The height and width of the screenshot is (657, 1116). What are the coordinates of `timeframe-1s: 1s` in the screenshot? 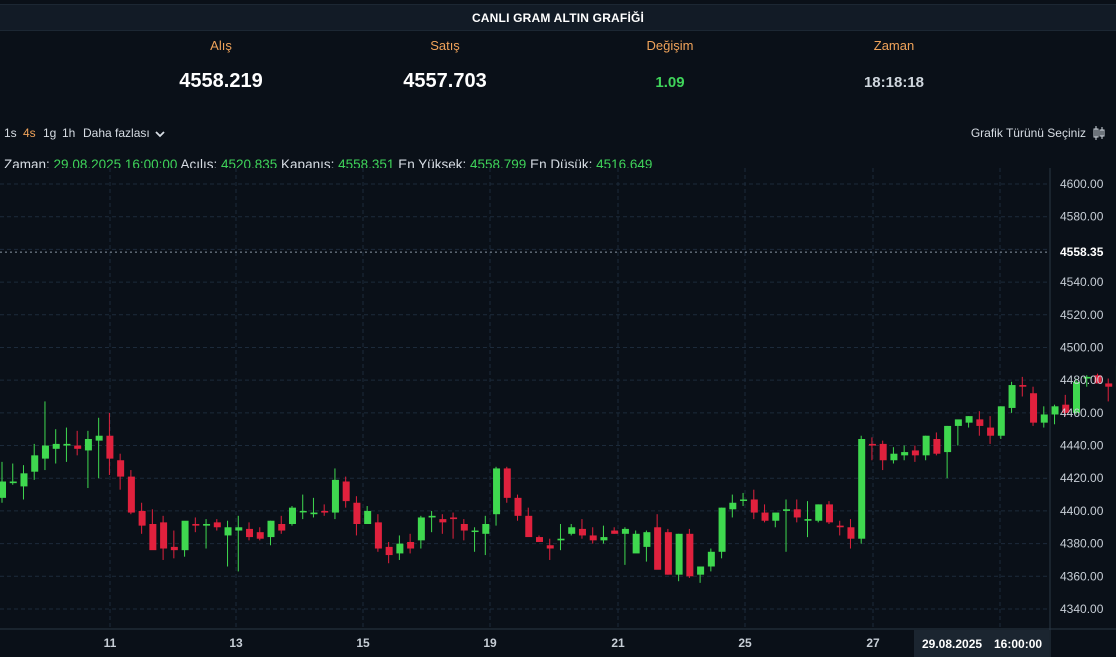 It's located at (10, 133).